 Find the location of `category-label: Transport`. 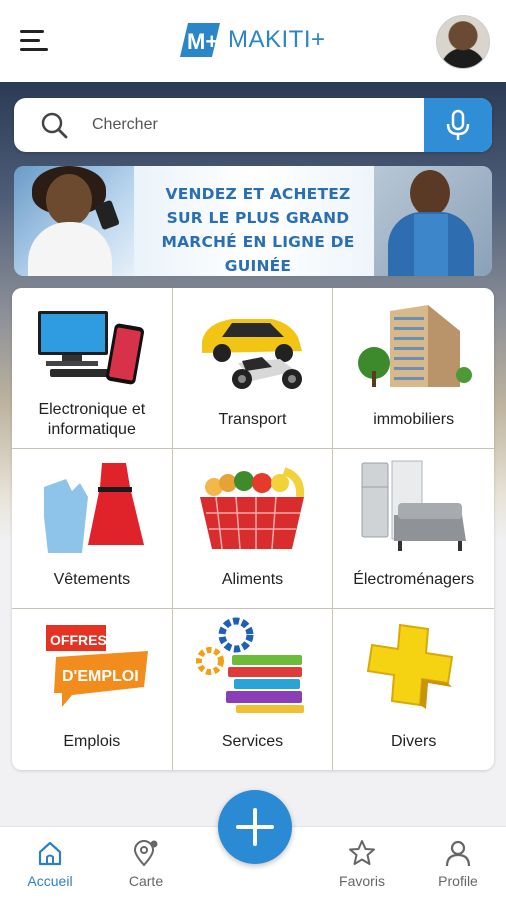

category-label: Transport is located at coordinates (252, 419).